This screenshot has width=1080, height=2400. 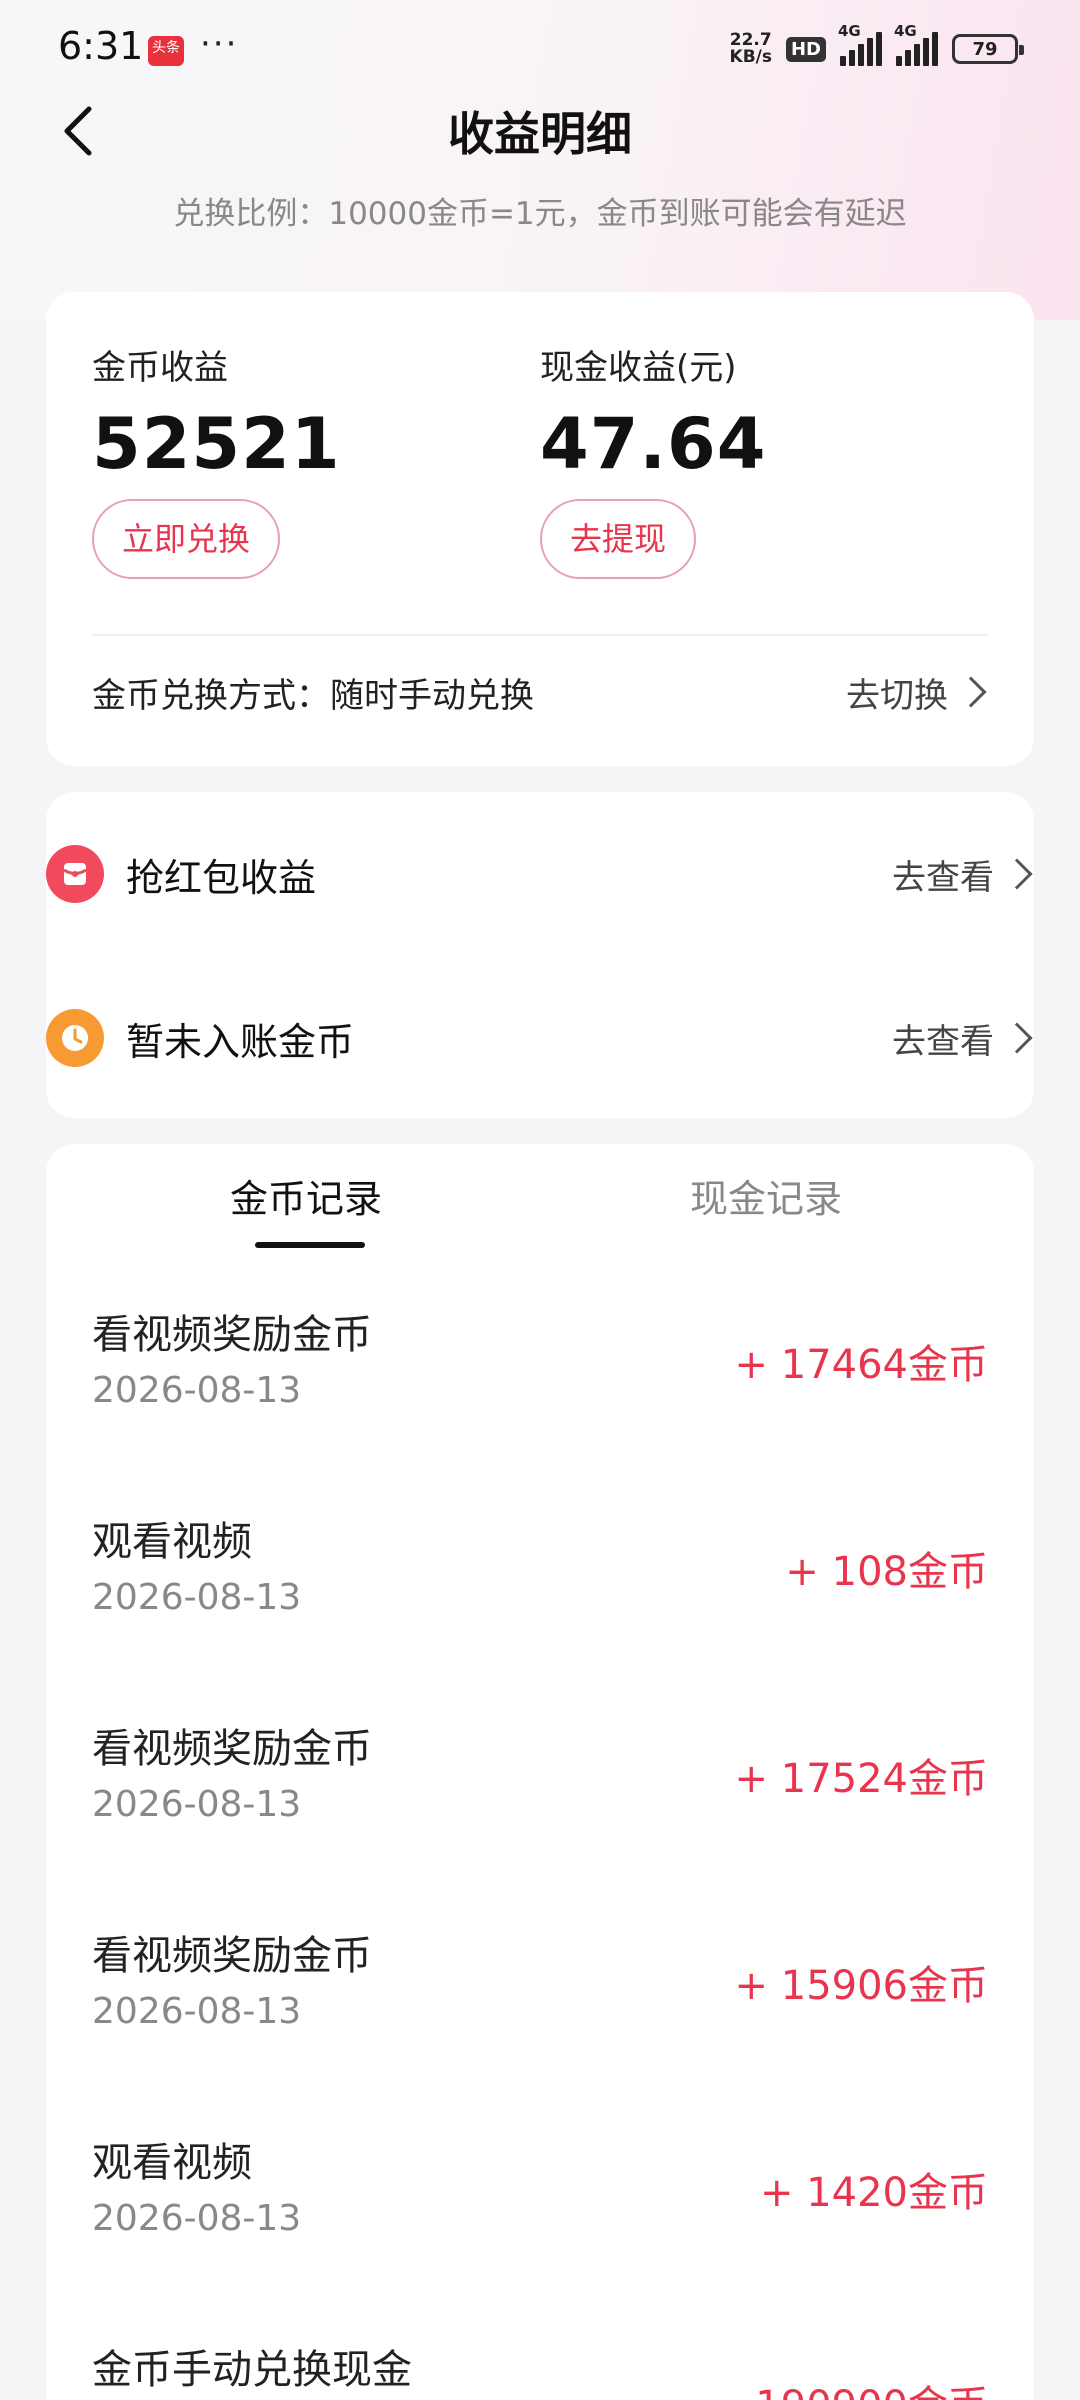 I want to click on record-title: 金币手动兑换现金, so click(x=252, y=2370).